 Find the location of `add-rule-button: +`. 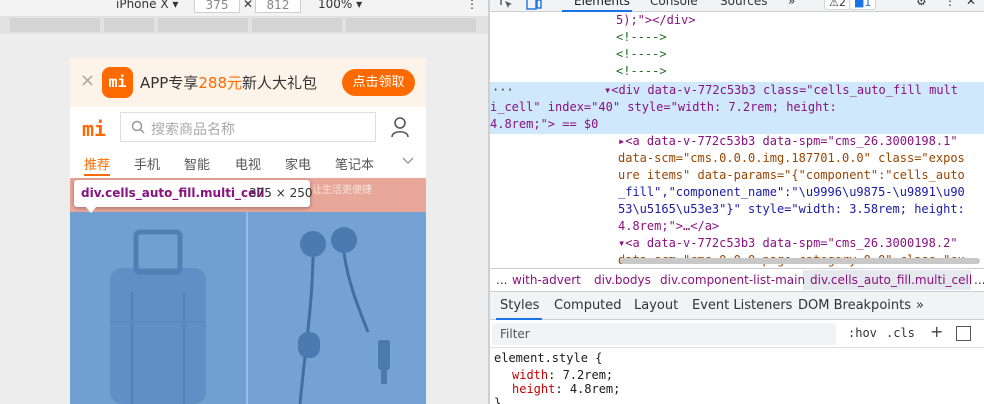

add-rule-button: + is located at coordinates (936, 331).